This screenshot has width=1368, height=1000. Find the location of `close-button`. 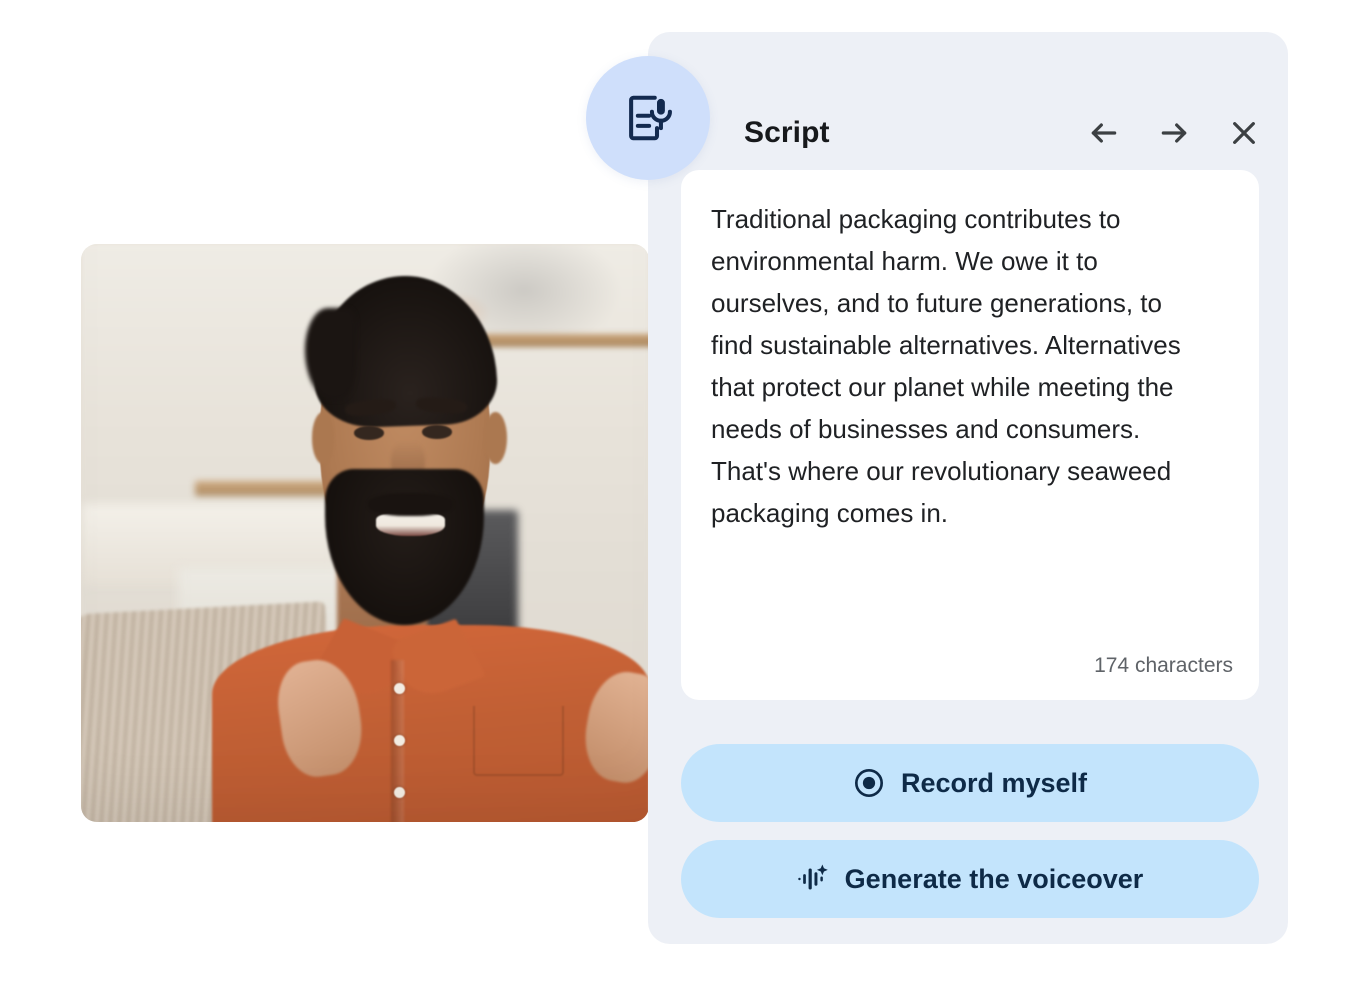

close-button is located at coordinates (1244, 134).